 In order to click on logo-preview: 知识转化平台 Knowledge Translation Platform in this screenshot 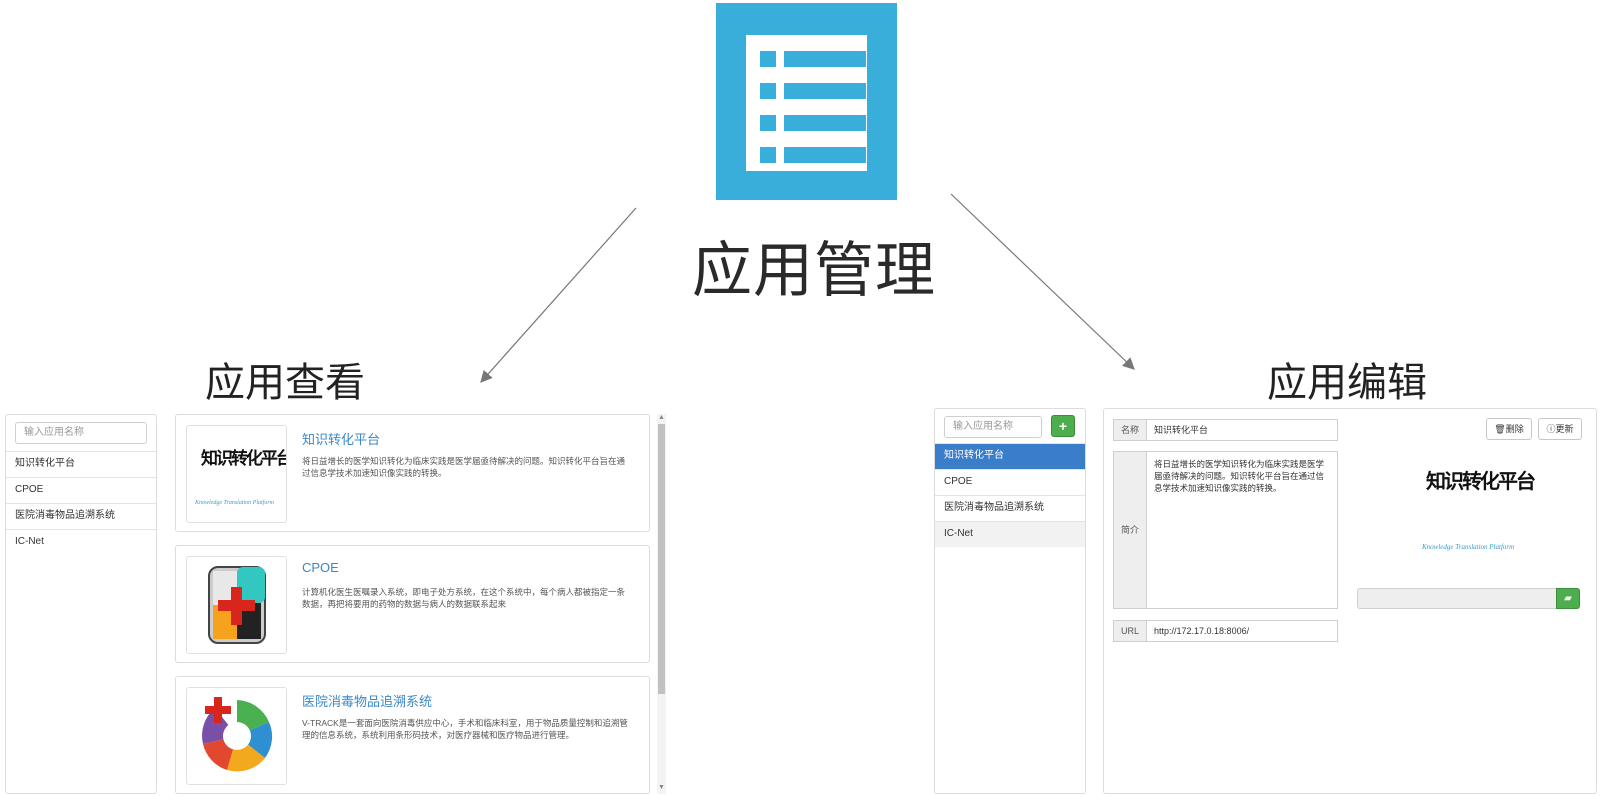, I will do `click(1482, 515)`.